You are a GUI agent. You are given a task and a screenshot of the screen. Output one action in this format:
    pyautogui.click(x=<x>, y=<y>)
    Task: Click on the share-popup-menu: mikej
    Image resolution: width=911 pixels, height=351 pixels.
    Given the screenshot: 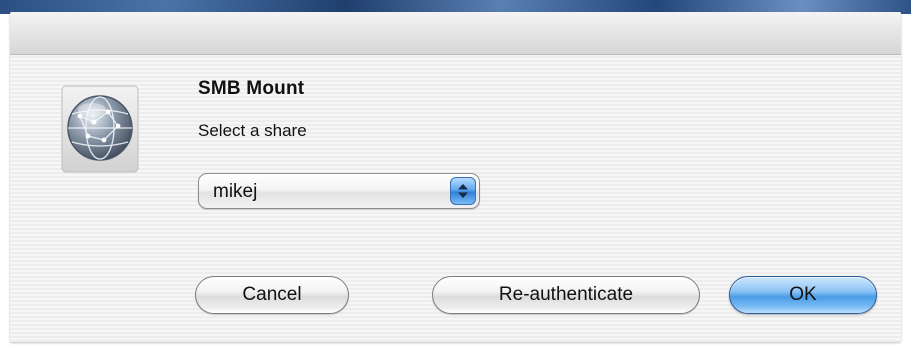 What is the action you would take?
    pyautogui.click(x=339, y=191)
    